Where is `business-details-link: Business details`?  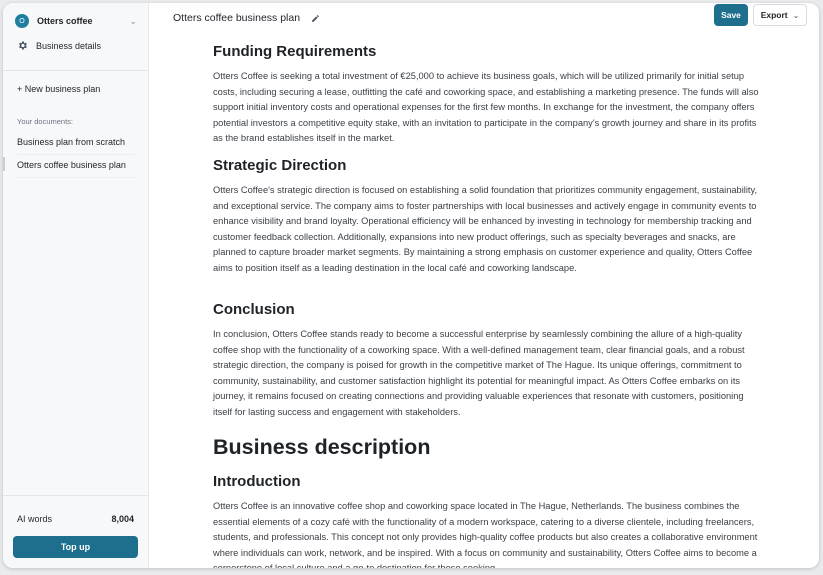
business-details-link: Business details is located at coordinates (59, 45).